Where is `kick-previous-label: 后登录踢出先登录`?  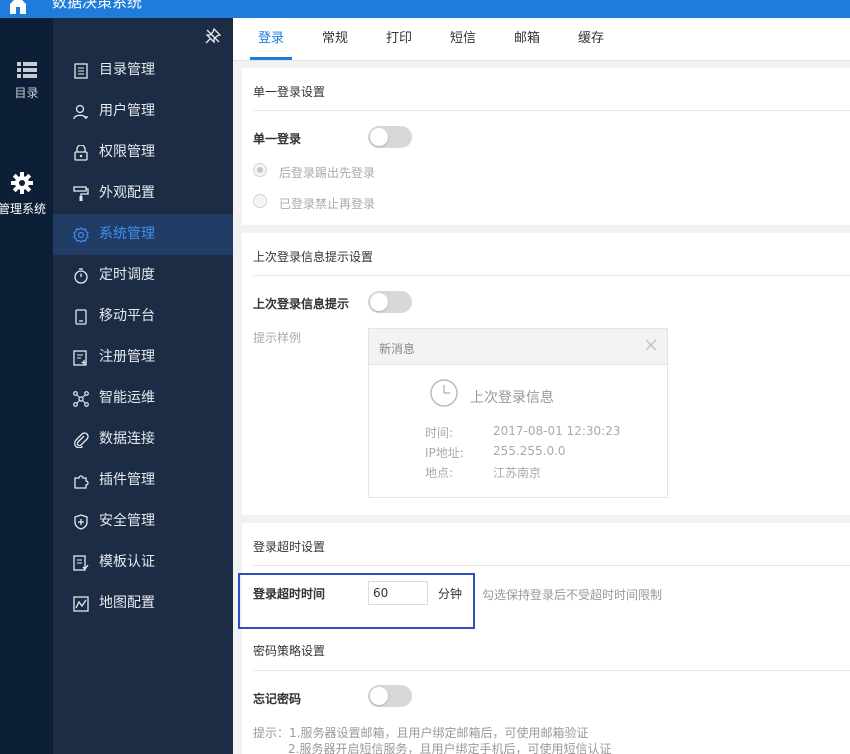 kick-previous-label: 后登录踢出先登录 is located at coordinates (327, 173).